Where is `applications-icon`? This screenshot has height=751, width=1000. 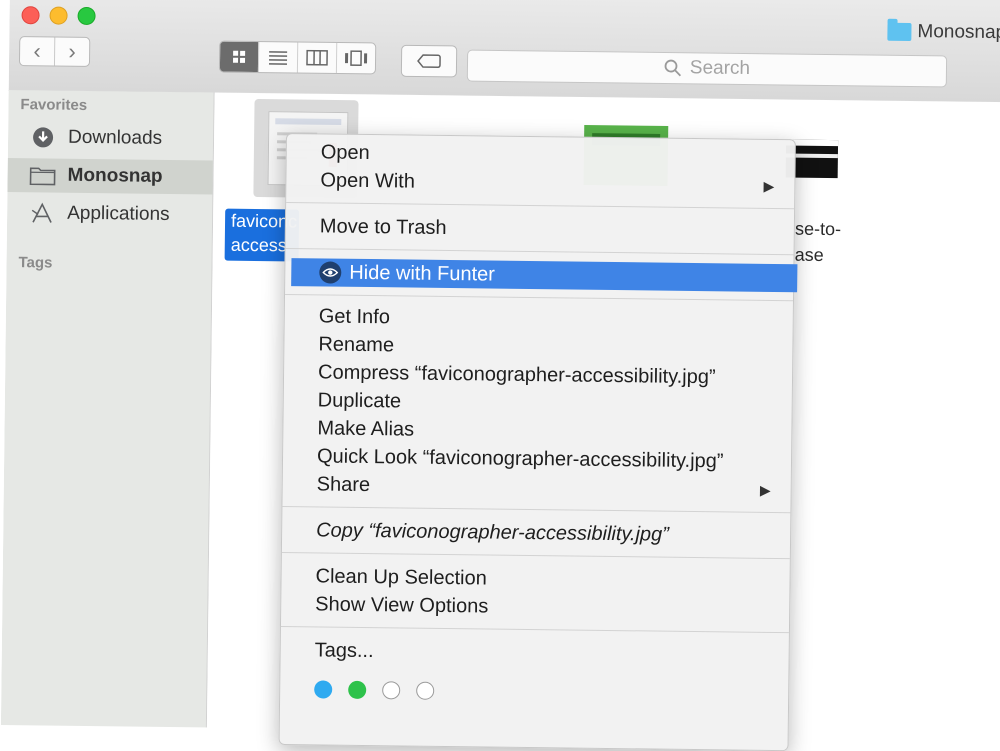 applications-icon is located at coordinates (42, 213).